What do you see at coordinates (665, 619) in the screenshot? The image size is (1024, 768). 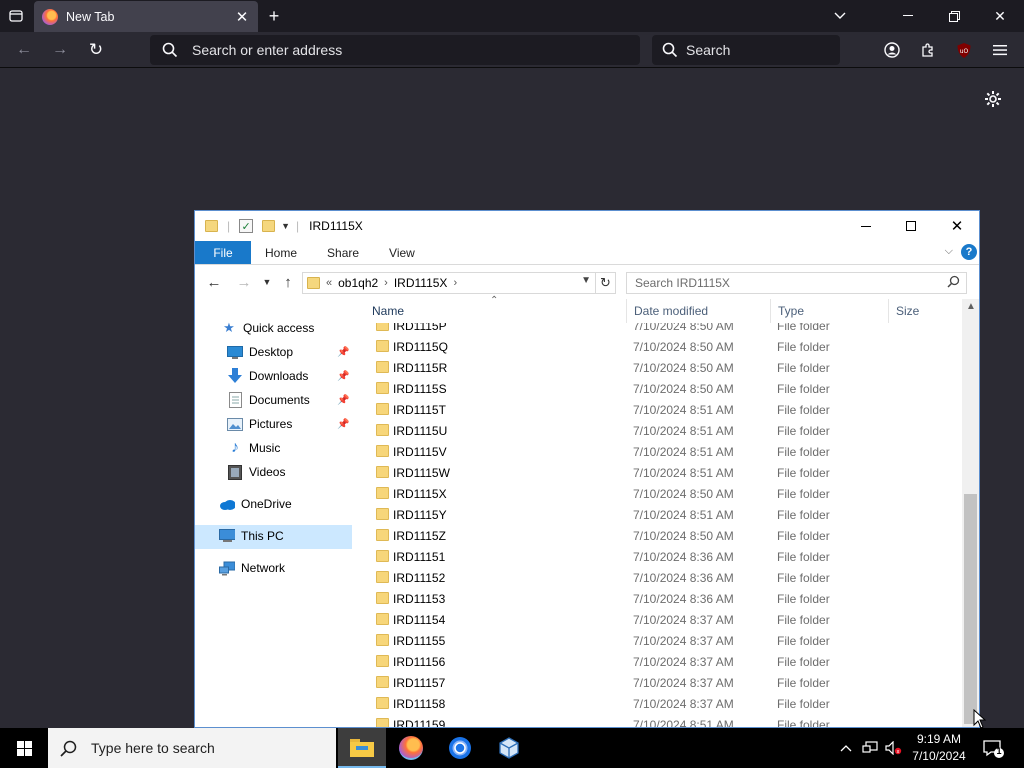 I see `table-row: IRD11154 7/10/2024 8:37 AM File folder` at bounding box center [665, 619].